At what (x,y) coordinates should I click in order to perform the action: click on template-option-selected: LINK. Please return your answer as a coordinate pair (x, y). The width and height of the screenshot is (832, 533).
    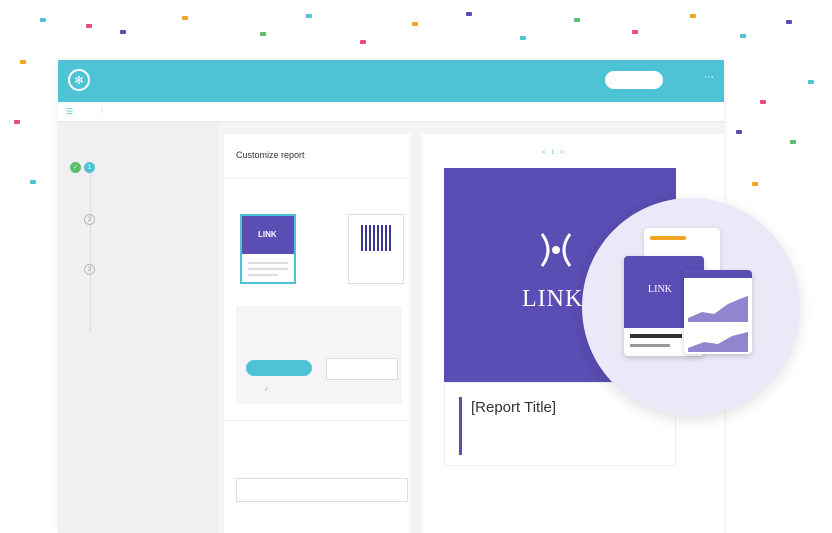
    Looking at the image, I should click on (268, 249).